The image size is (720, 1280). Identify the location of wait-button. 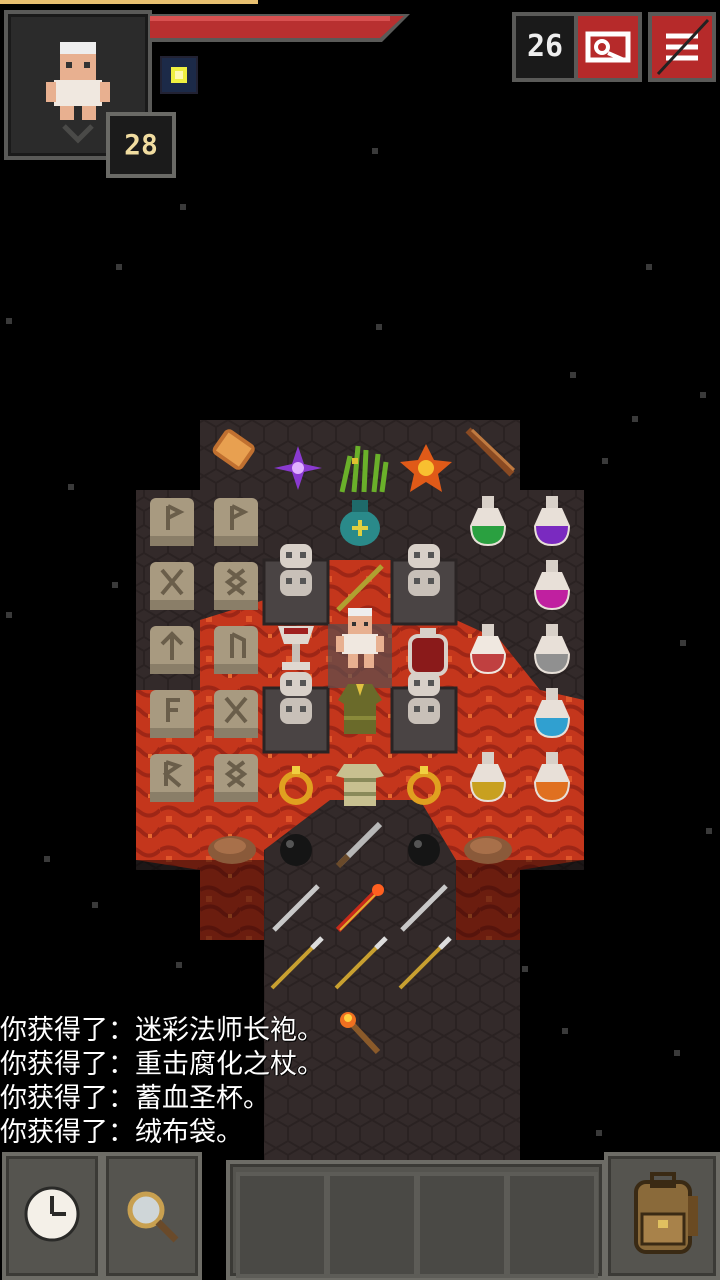
(52, 1216).